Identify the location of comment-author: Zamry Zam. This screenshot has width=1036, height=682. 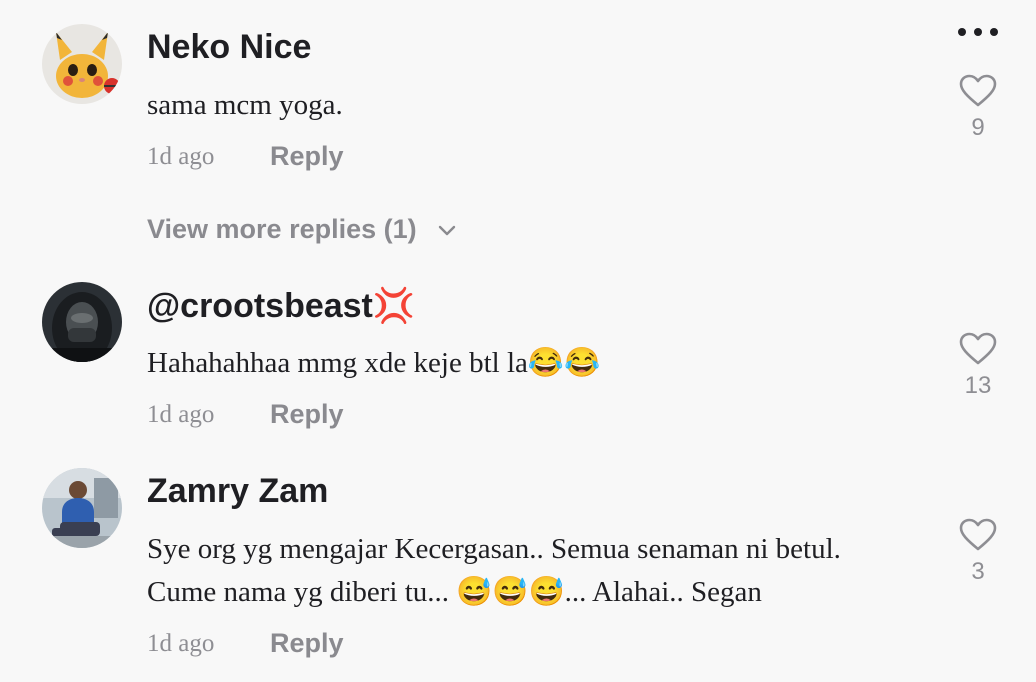
(237, 491).